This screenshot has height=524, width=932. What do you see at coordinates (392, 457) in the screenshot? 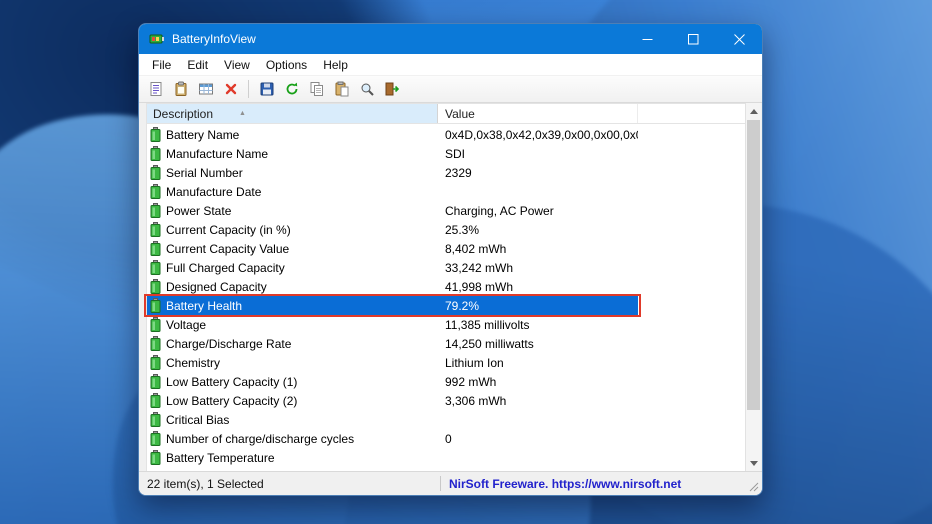
I see `list-row: Battery Temperature` at bounding box center [392, 457].